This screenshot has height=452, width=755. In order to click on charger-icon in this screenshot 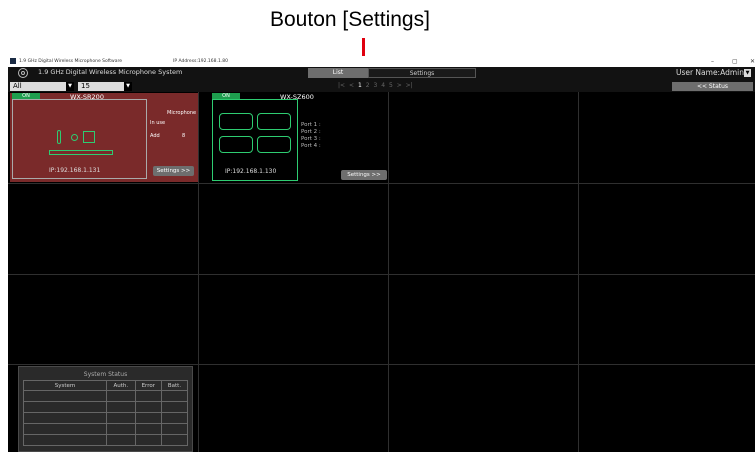, I will do `click(74, 137)`.